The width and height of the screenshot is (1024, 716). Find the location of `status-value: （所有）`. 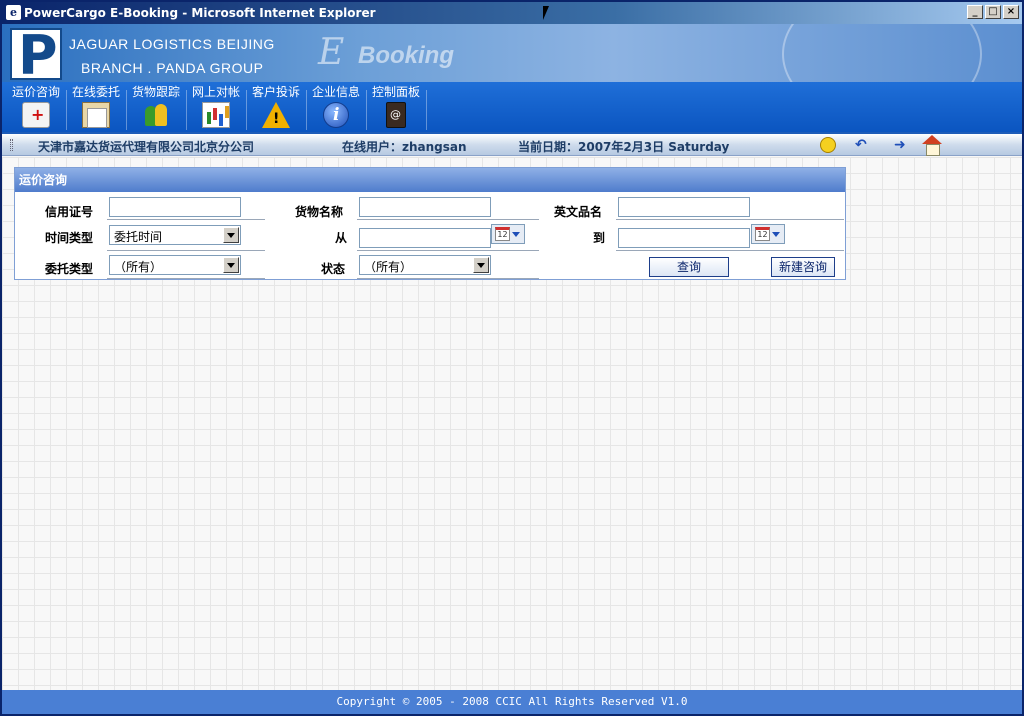

status-value: （所有） is located at coordinates (388, 267).